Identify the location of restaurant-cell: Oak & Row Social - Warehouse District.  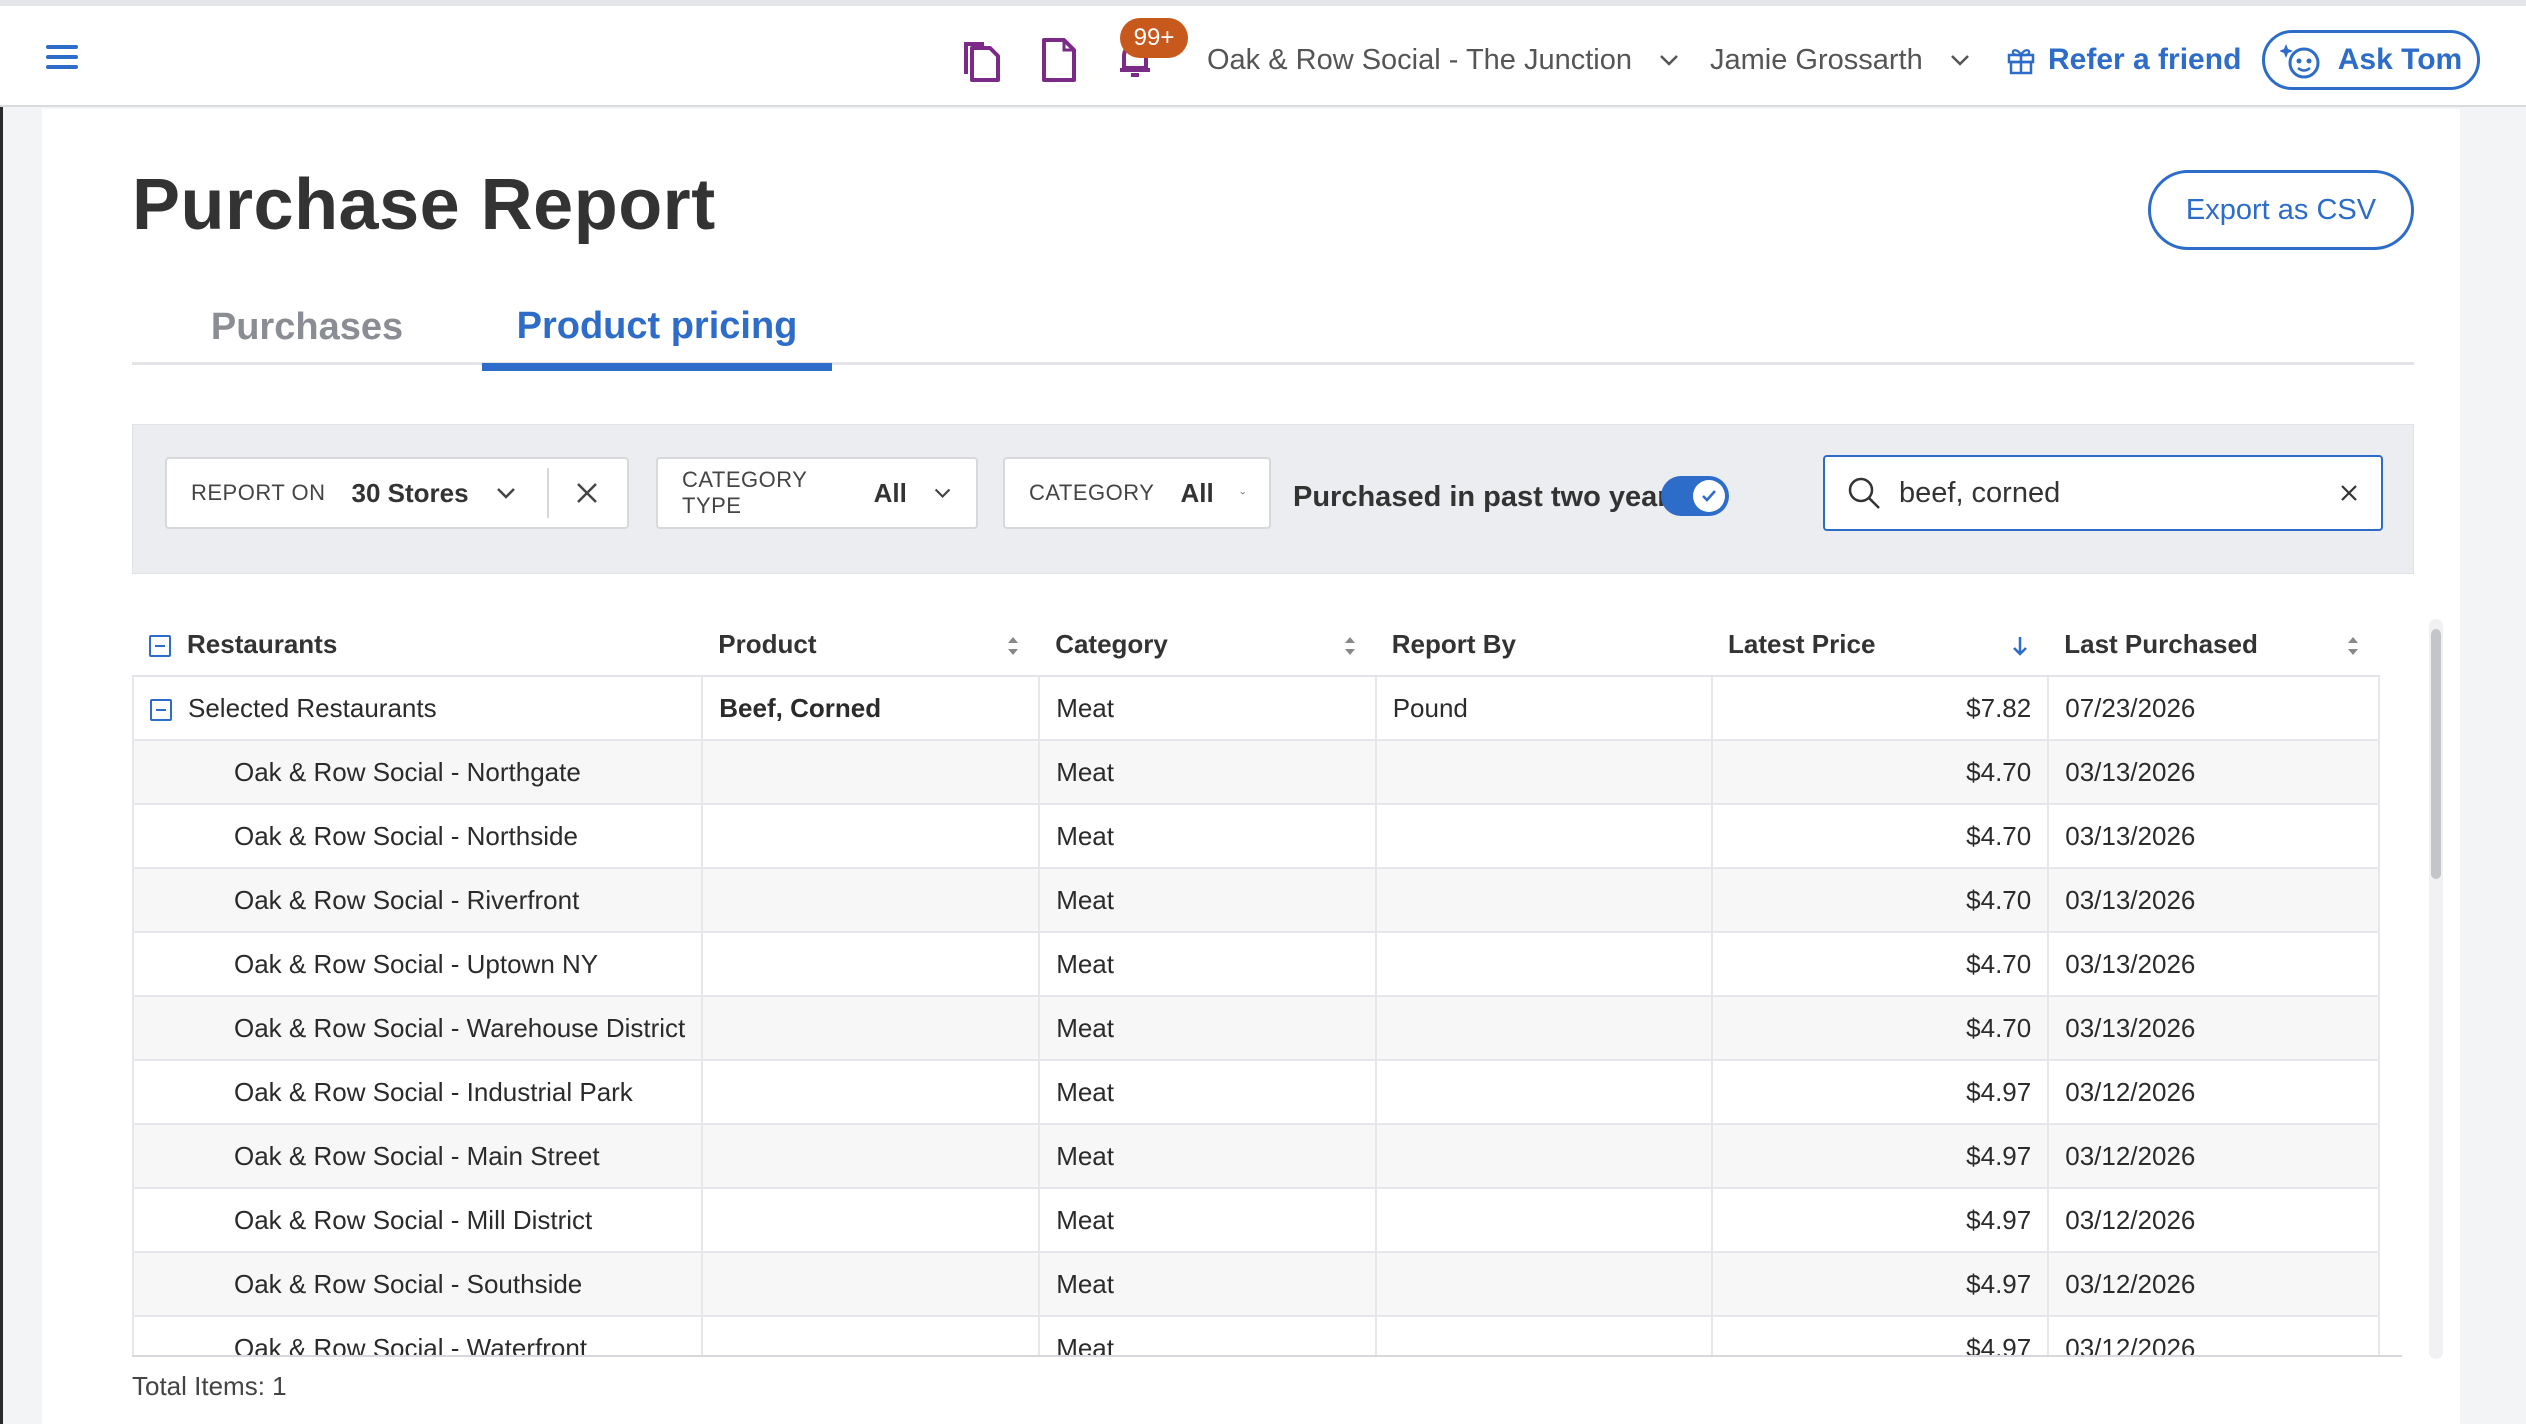
(418, 1028).